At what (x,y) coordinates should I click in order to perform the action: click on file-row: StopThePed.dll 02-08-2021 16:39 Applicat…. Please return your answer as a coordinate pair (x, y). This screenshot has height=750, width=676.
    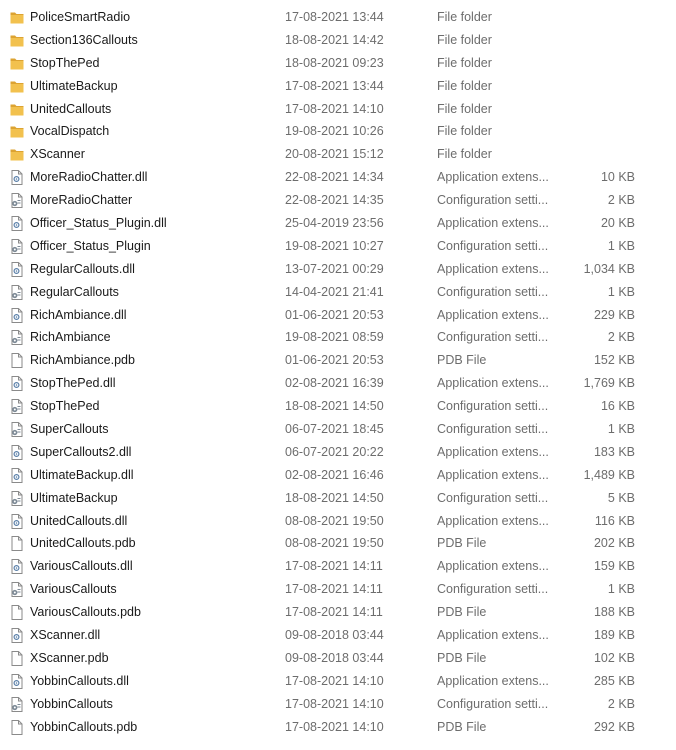
    Looking at the image, I should click on (338, 383).